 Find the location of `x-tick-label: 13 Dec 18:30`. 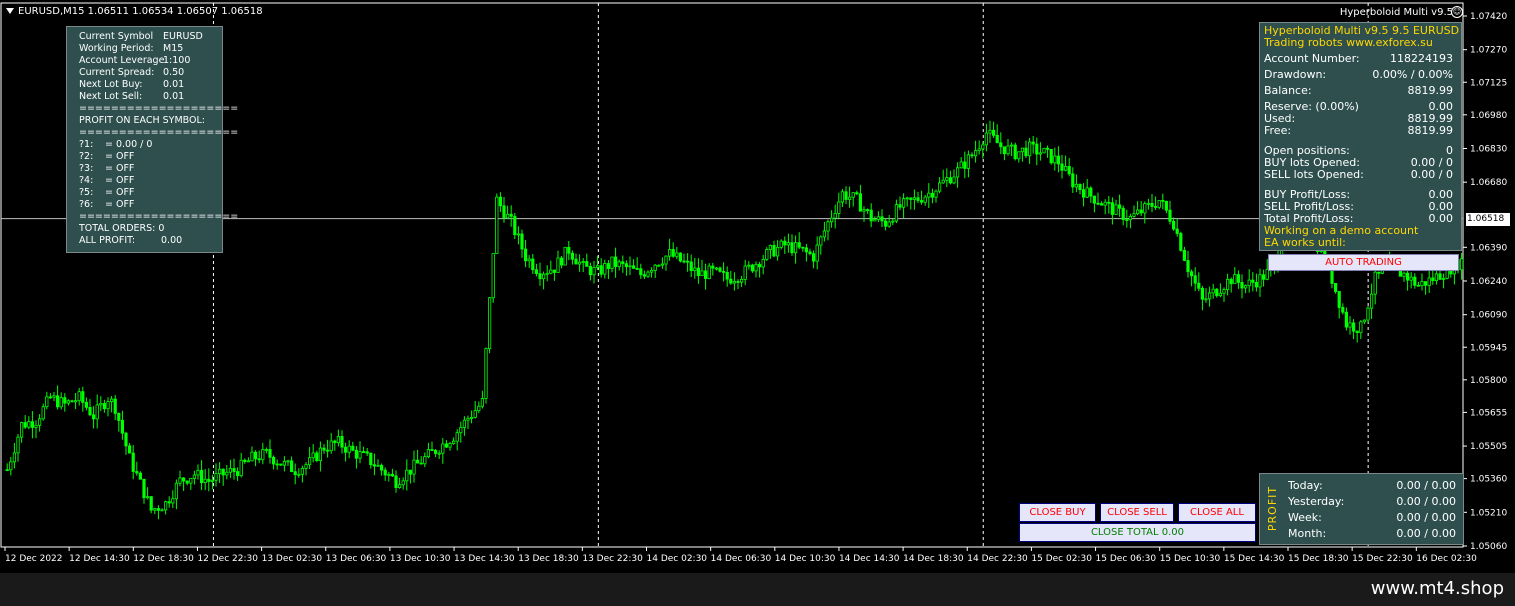

x-tick-label: 13 Dec 18:30 is located at coordinates (548, 559).